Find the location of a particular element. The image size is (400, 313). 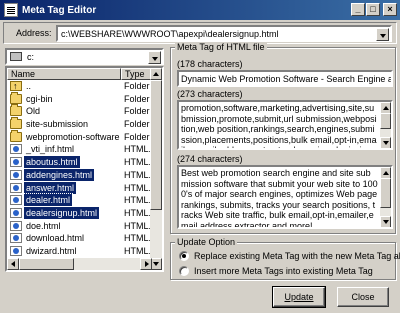

file-name: dwizard.html is located at coordinates (51, 250).